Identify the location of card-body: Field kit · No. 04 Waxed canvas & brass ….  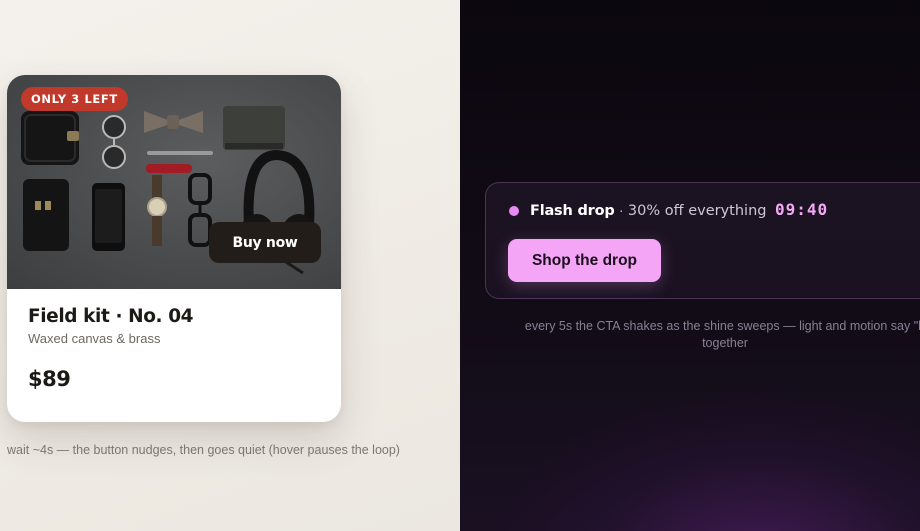
(174, 355).